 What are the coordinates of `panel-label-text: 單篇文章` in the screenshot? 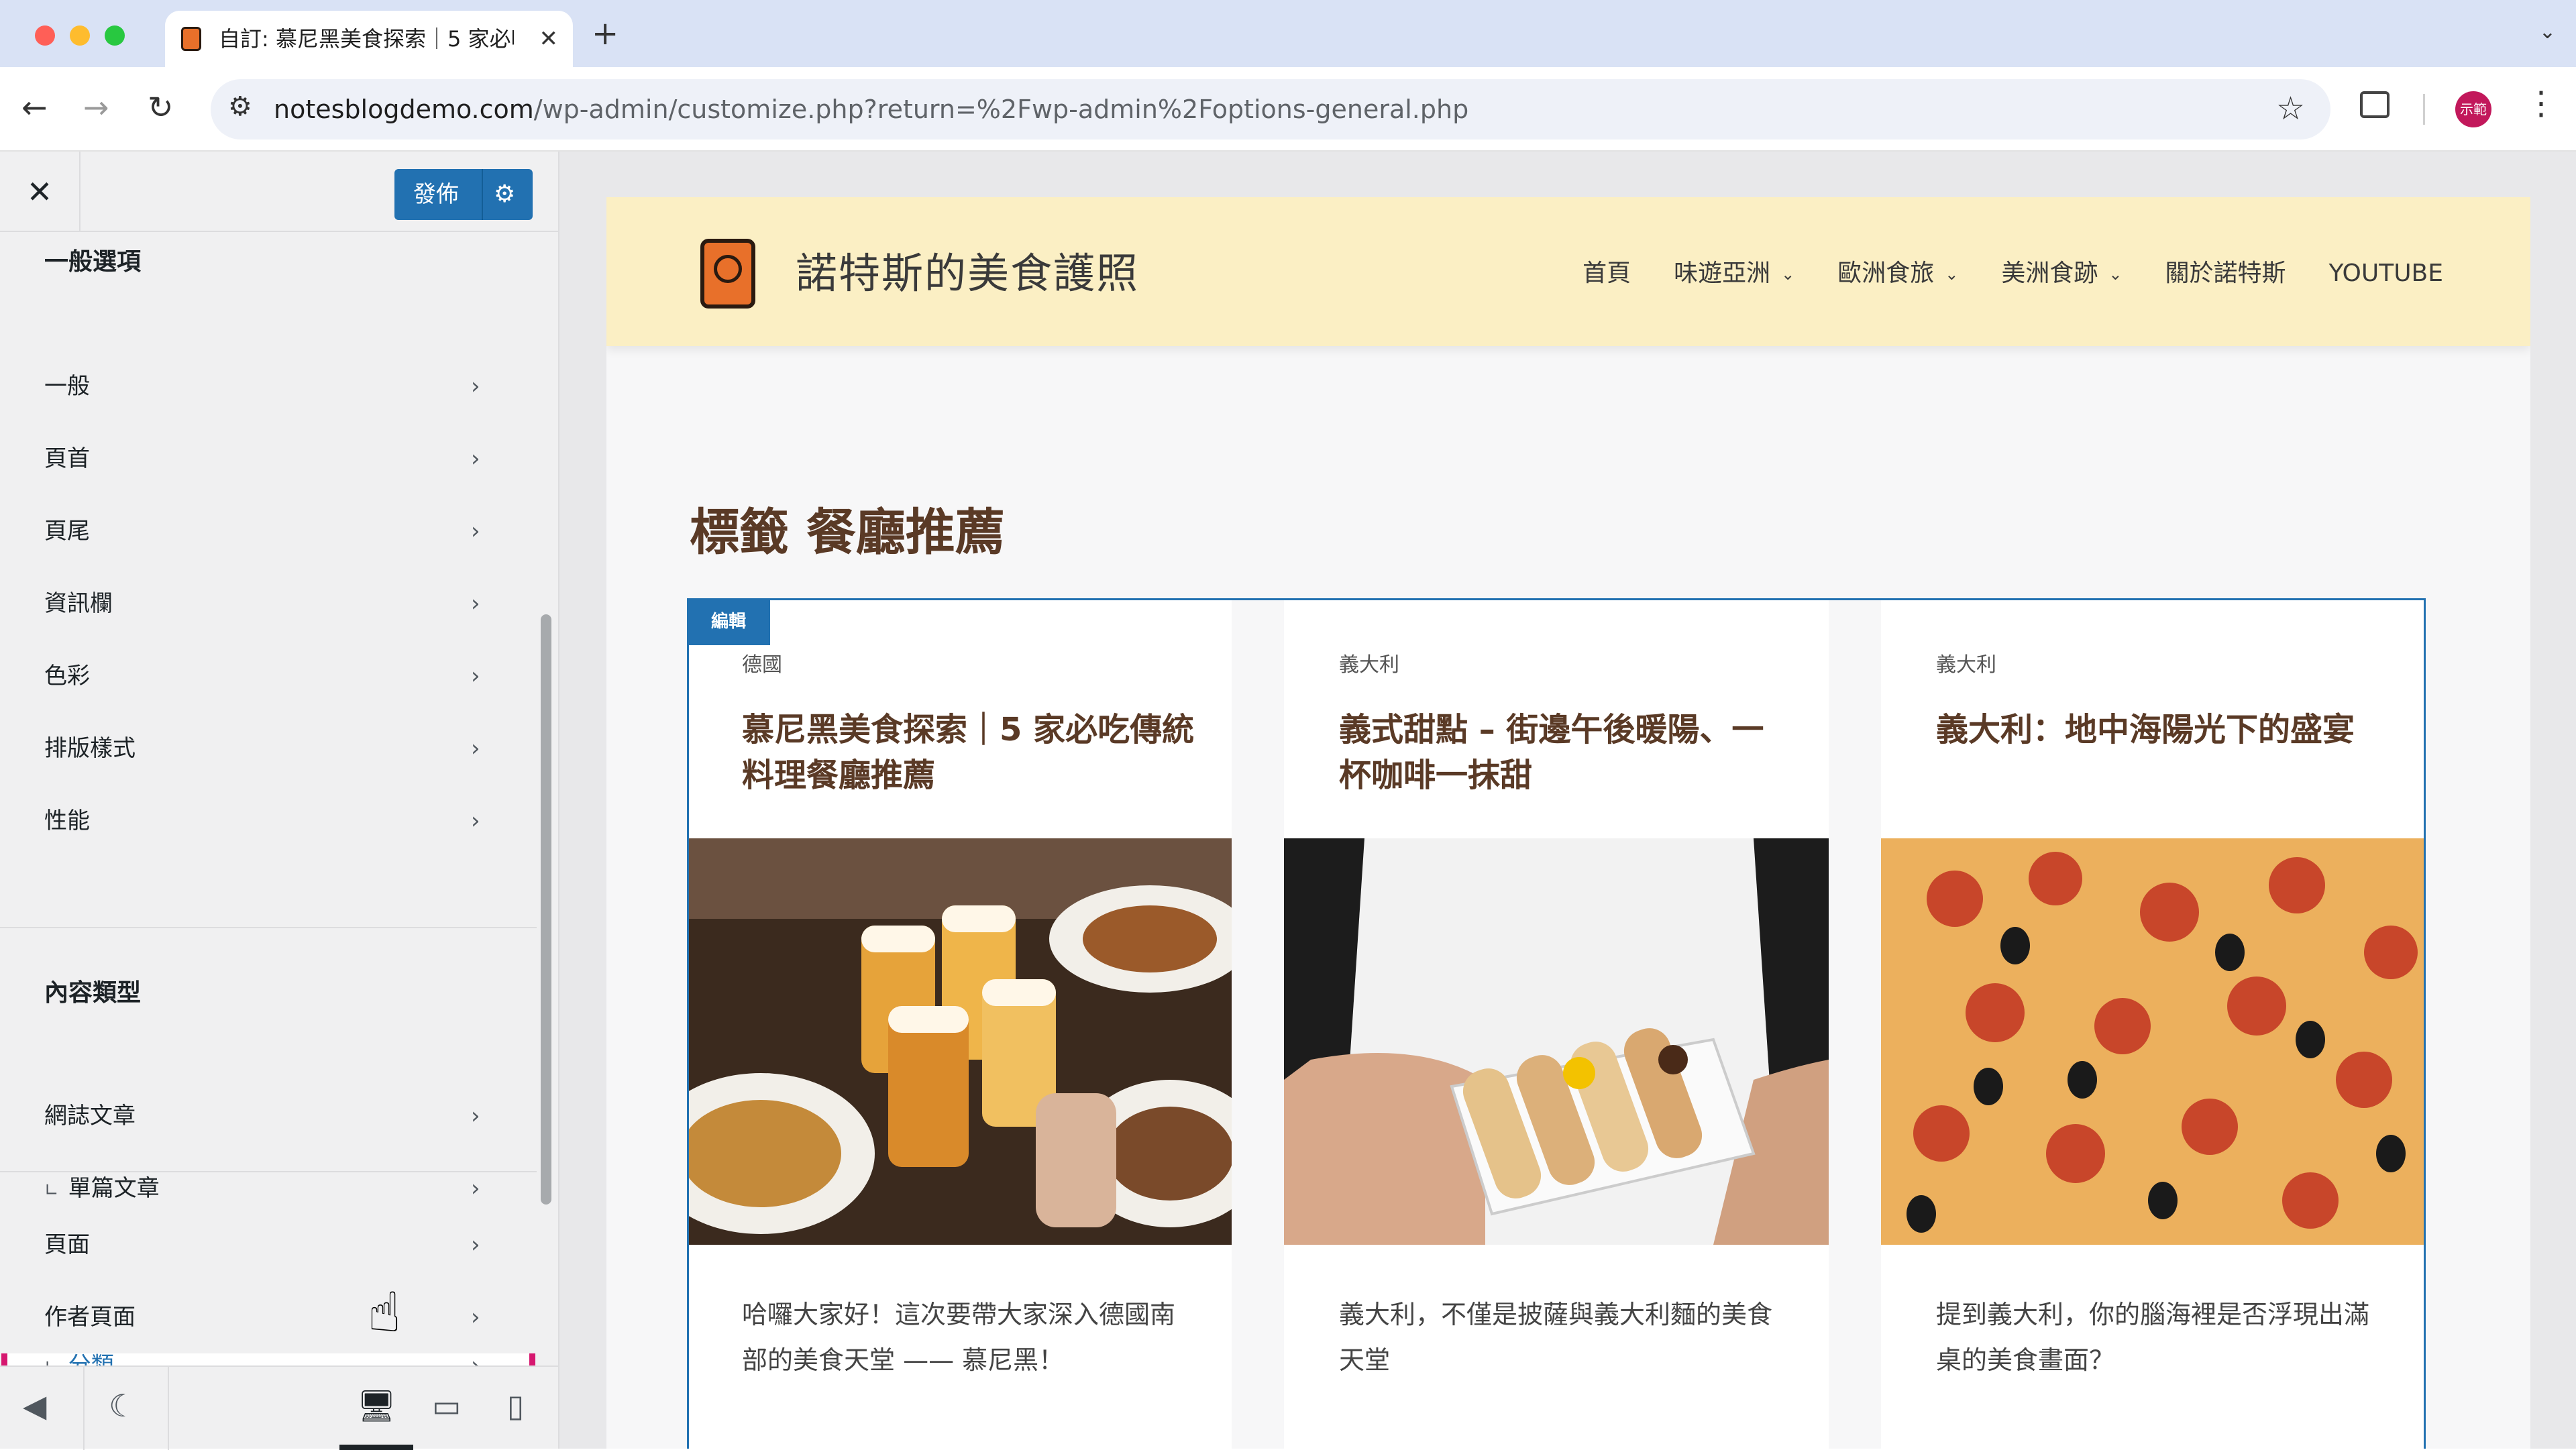 It's located at (114, 1188).